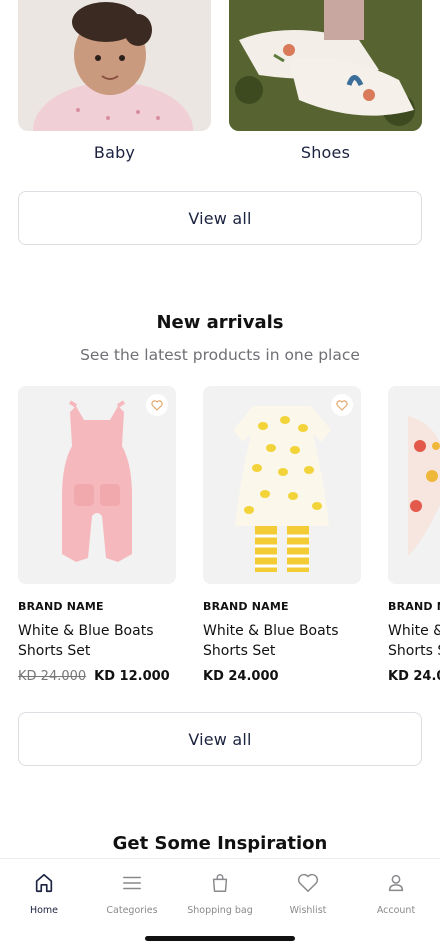  I want to click on product-price: KD 24.000 KD 12.000, so click(97, 676).